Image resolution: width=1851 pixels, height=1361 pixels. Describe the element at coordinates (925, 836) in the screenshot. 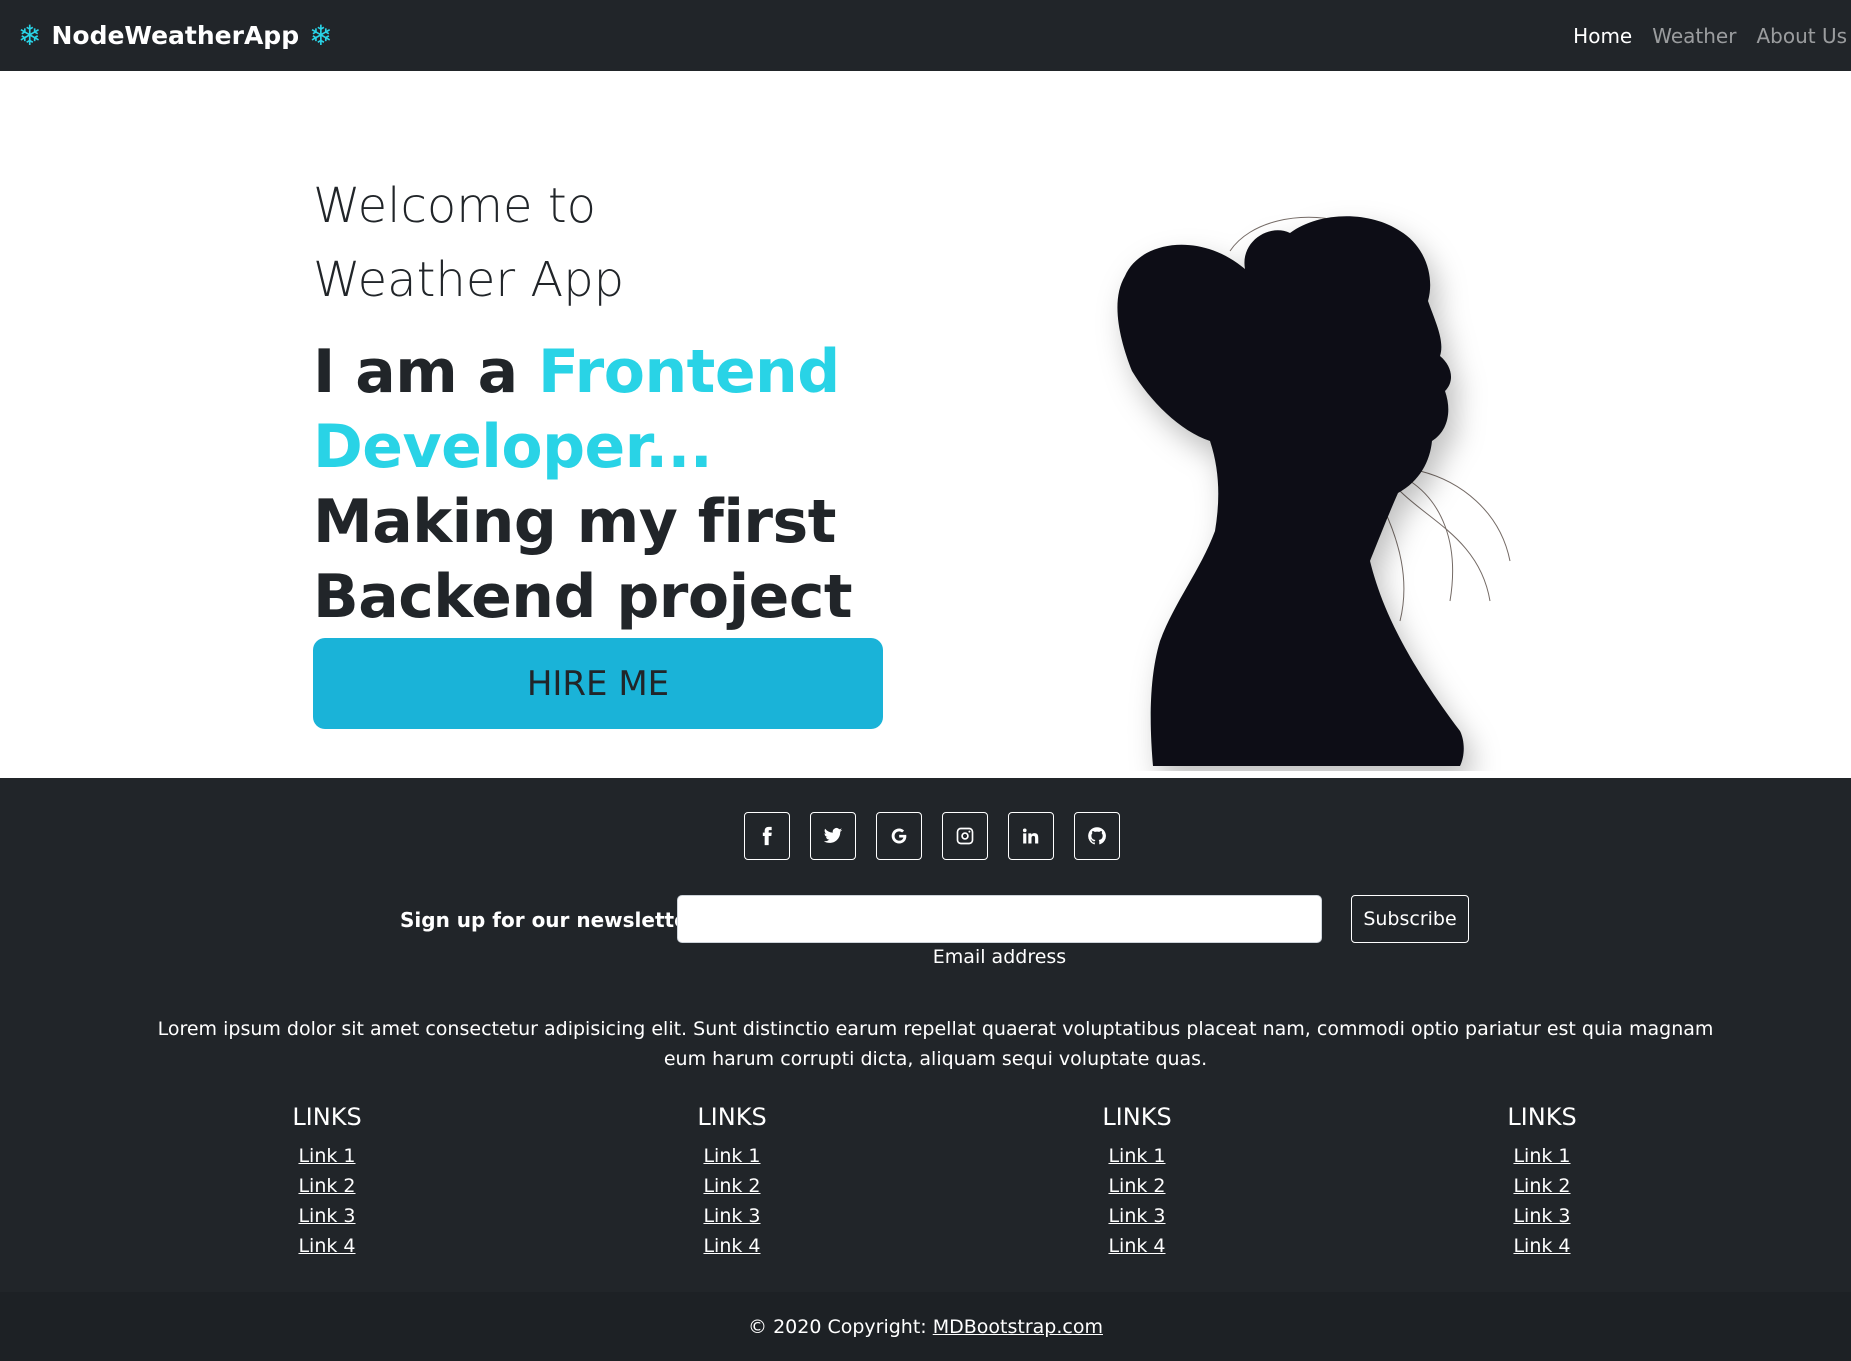

I see `social-links` at that location.